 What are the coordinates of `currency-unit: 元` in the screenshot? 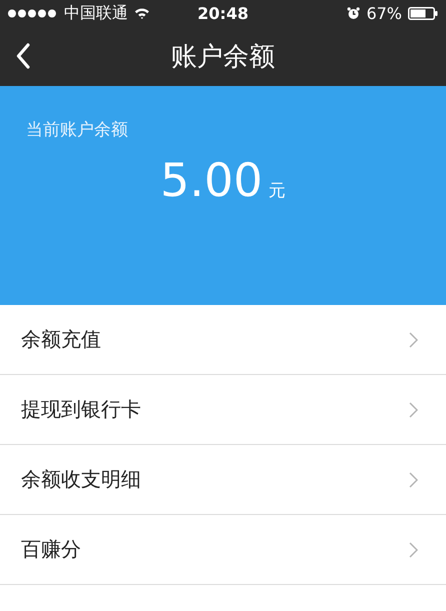 It's located at (277, 191).